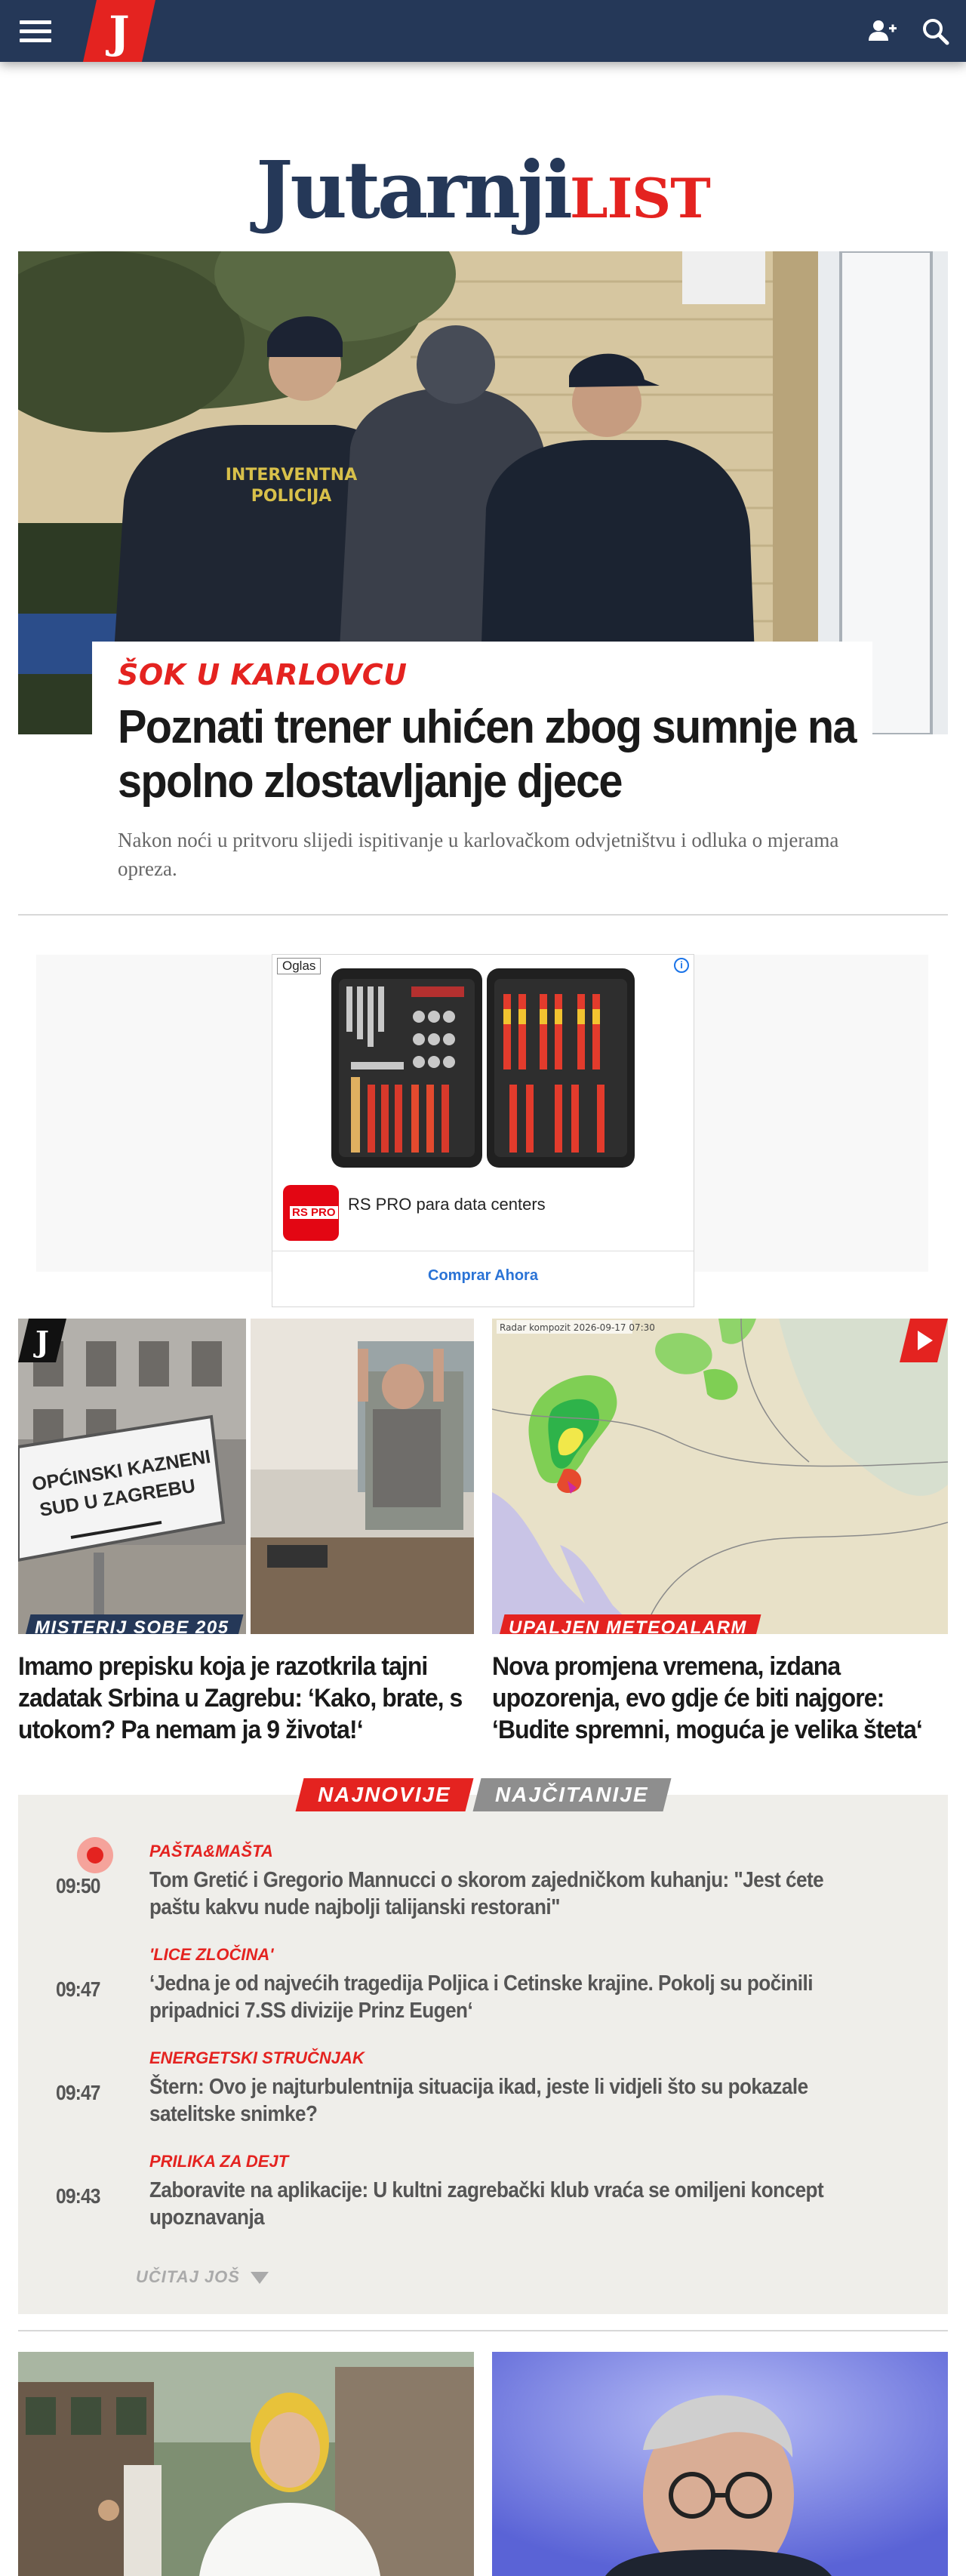 The width and height of the screenshot is (966, 2576). Describe the element at coordinates (414, 189) in the screenshot. I see `masthead-main: Jutarnji` at that location.